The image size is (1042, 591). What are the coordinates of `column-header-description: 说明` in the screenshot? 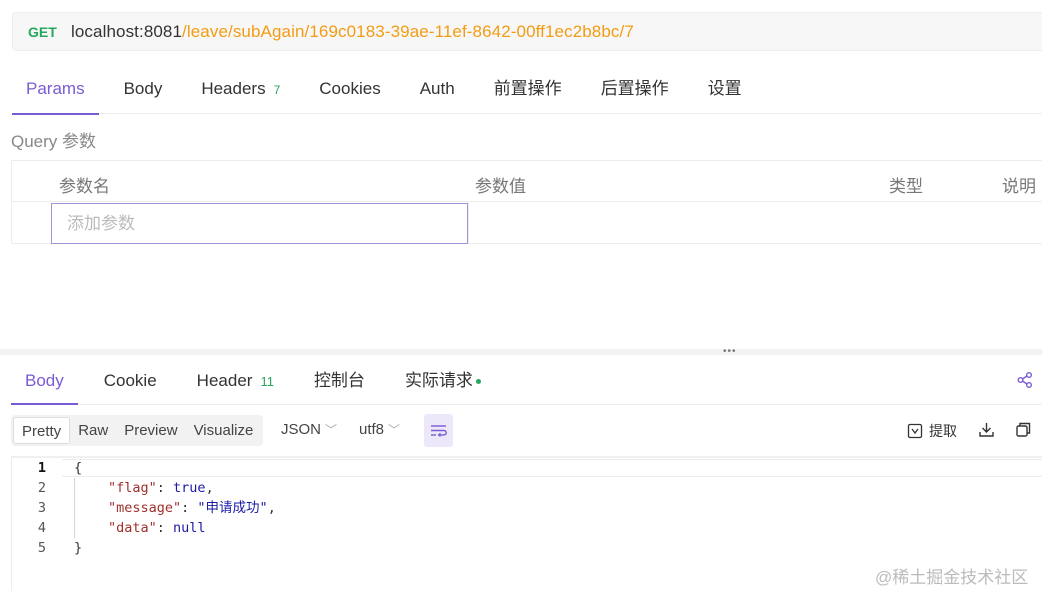 It's located at (1019, 186).